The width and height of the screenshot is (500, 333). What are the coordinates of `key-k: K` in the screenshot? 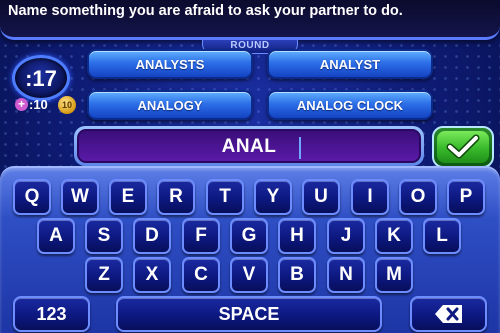 It's located at (394, 236).